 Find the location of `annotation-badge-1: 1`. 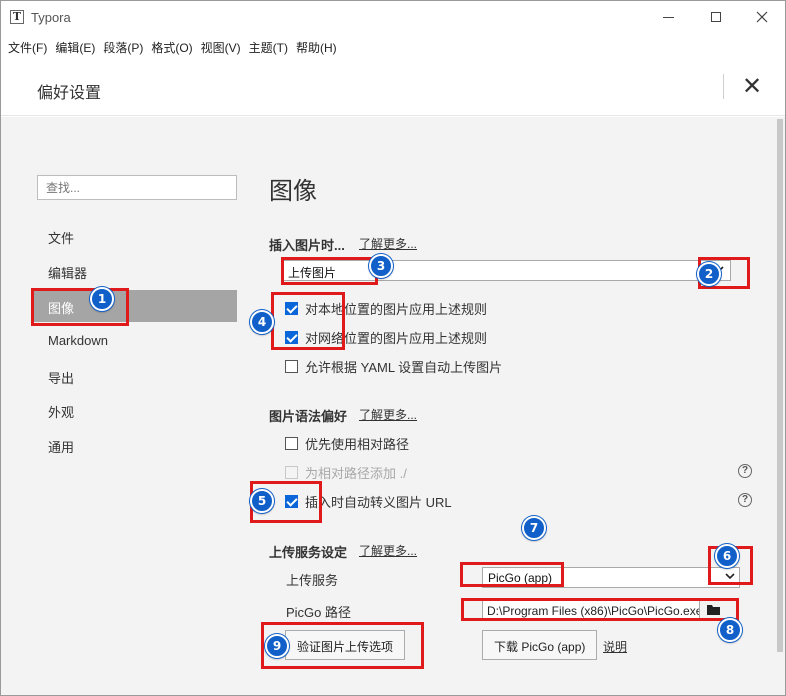

annotation-badge-1: 1 is located at coordinates (102, 299).